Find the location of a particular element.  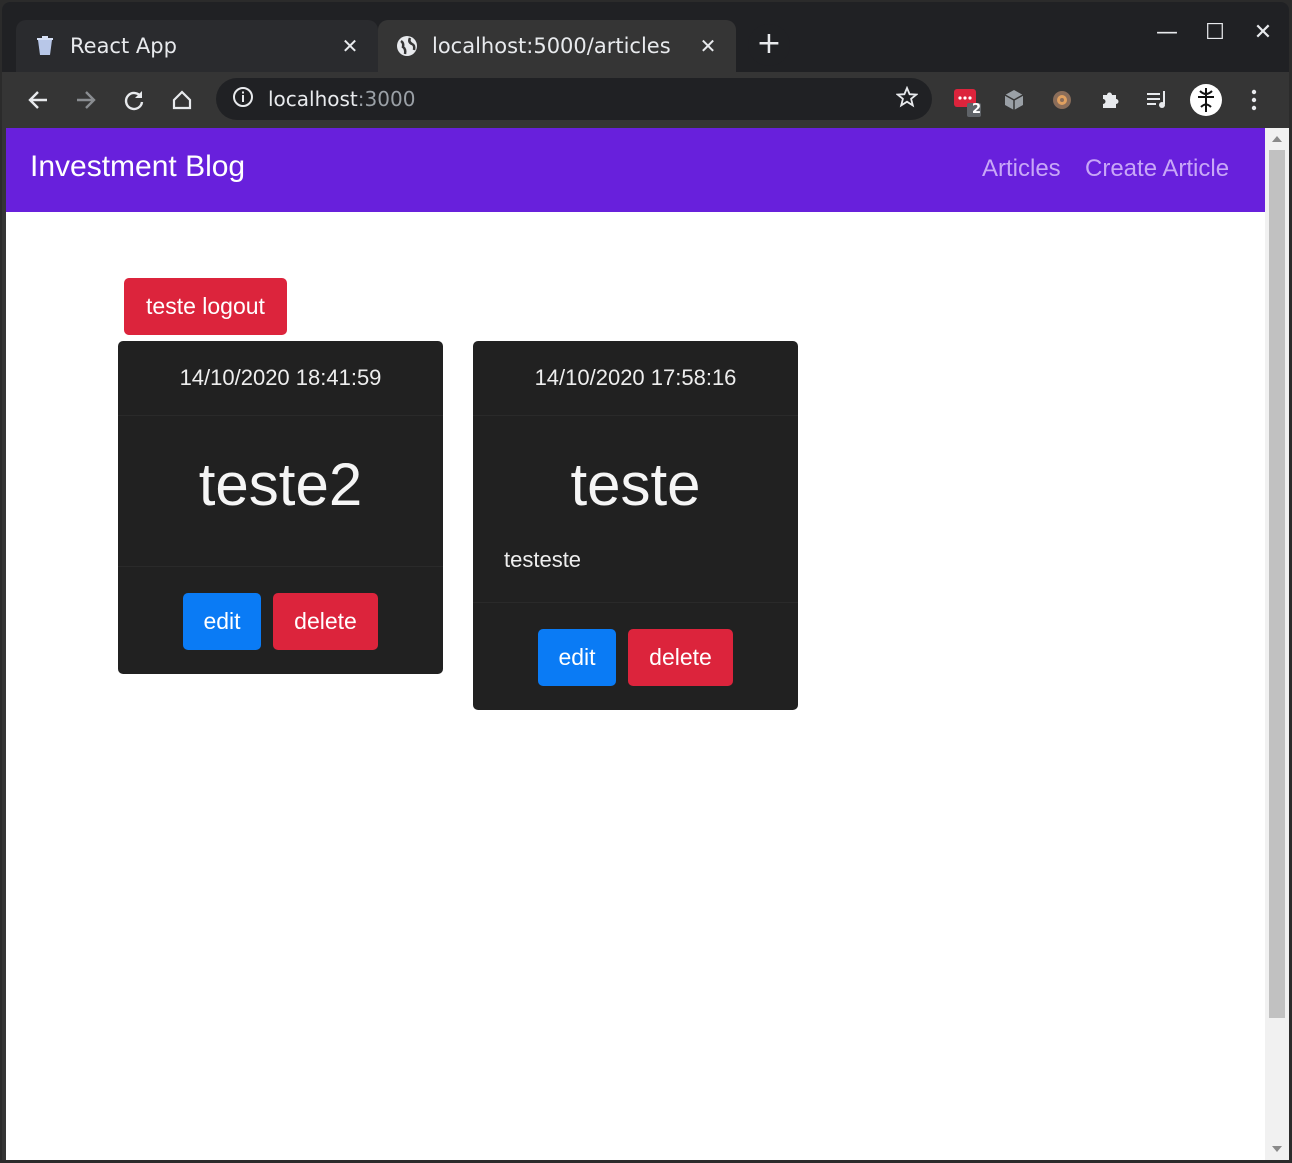

article-card: 14/10/2020 18:41:59 teste2 edit delete is located at coordinates (280, 507).